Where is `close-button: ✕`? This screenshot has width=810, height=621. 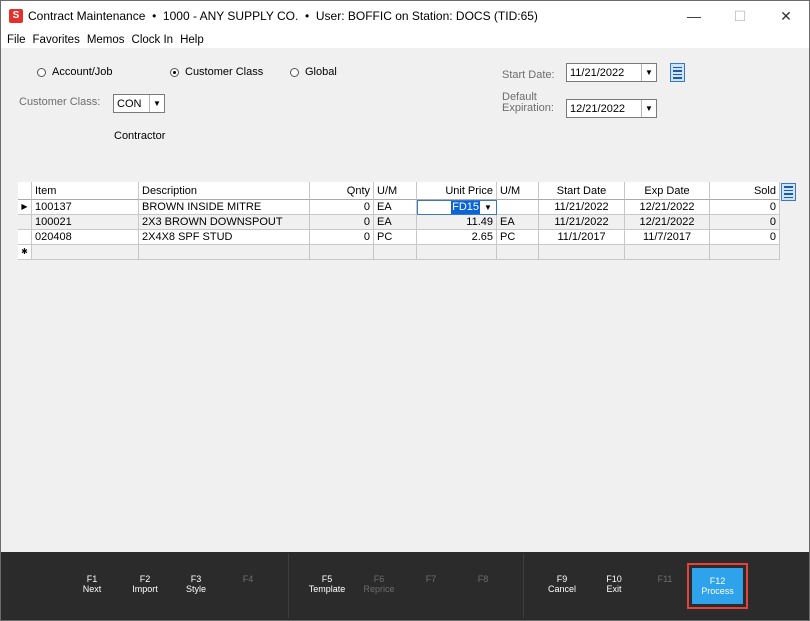 close-button: ✕ is located at coordinates (786, 16).